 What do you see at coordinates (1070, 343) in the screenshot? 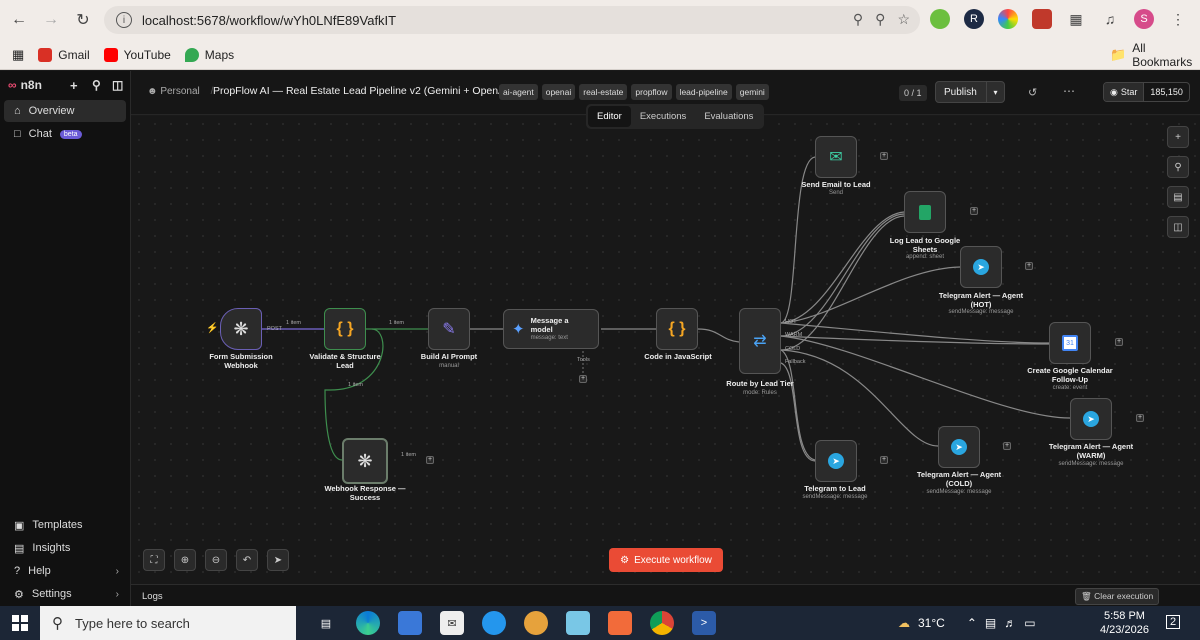
I see `node-google-calendar: 31` at bounding box center [1070, 343].